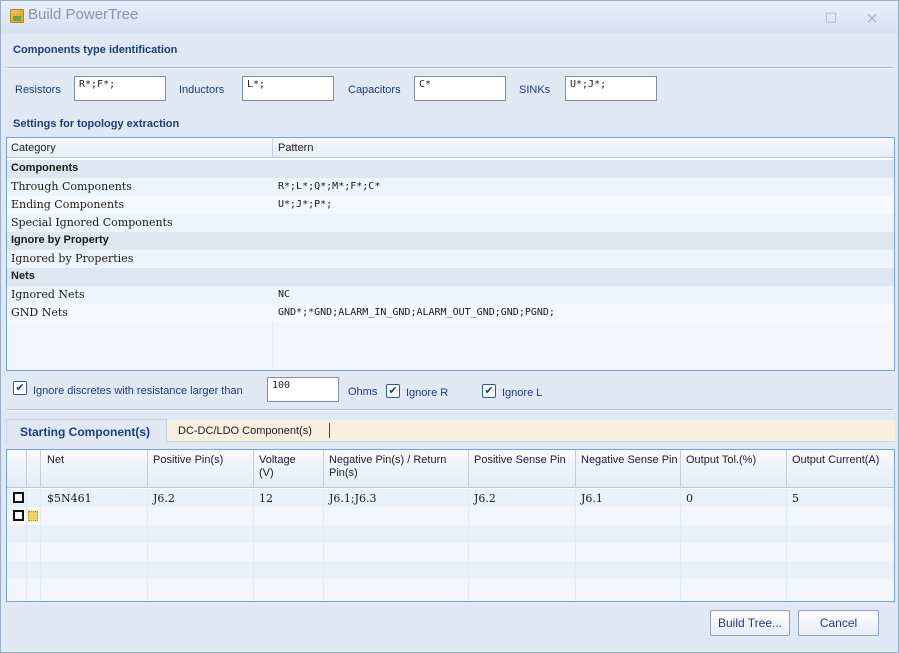 The image size is (899, 653). Describe the element at coordinates (38, 90) in the screenshot. I see `resistors-label: Resistors` at that location.